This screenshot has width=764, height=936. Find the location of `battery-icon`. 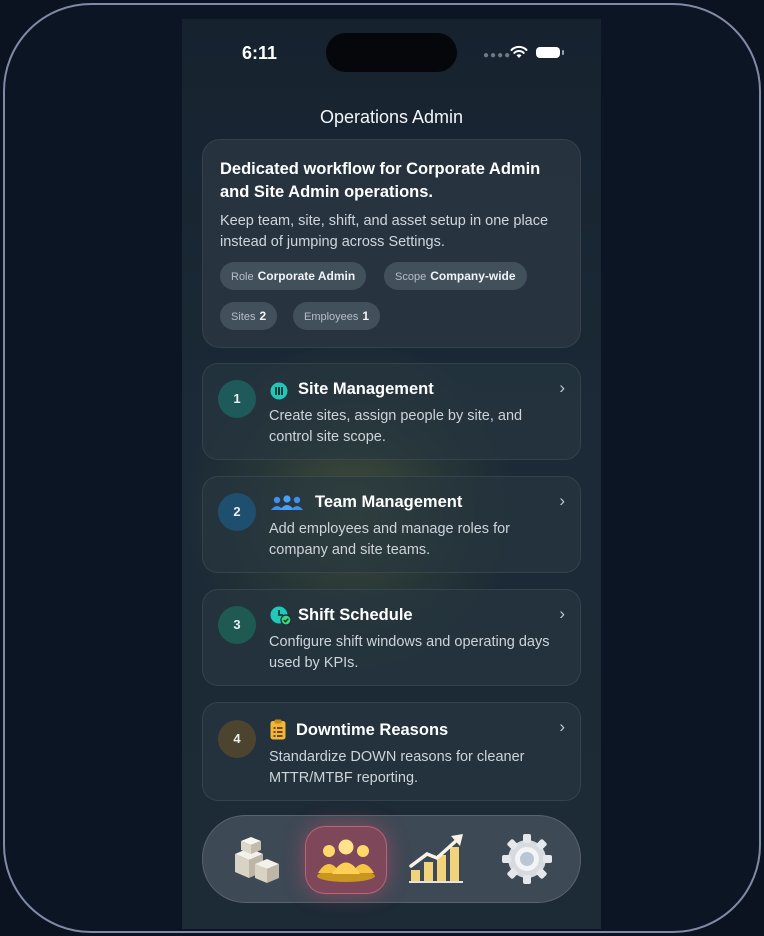

battery-icon is located at coordinates (550, 52).